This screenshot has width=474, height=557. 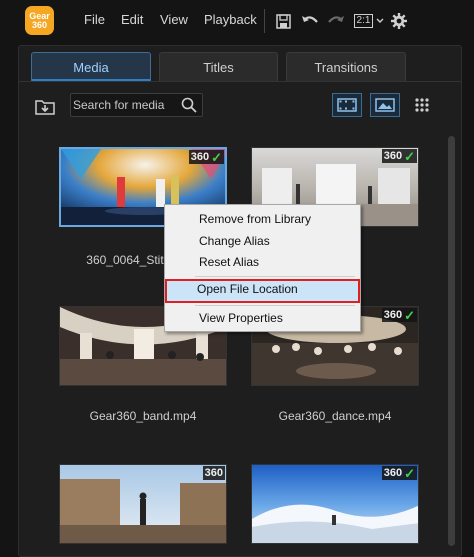 What do you see at coordinates (230, 19) in the screenshot?
I see `menu-playback: Playback` at bounding box center [230, 19].